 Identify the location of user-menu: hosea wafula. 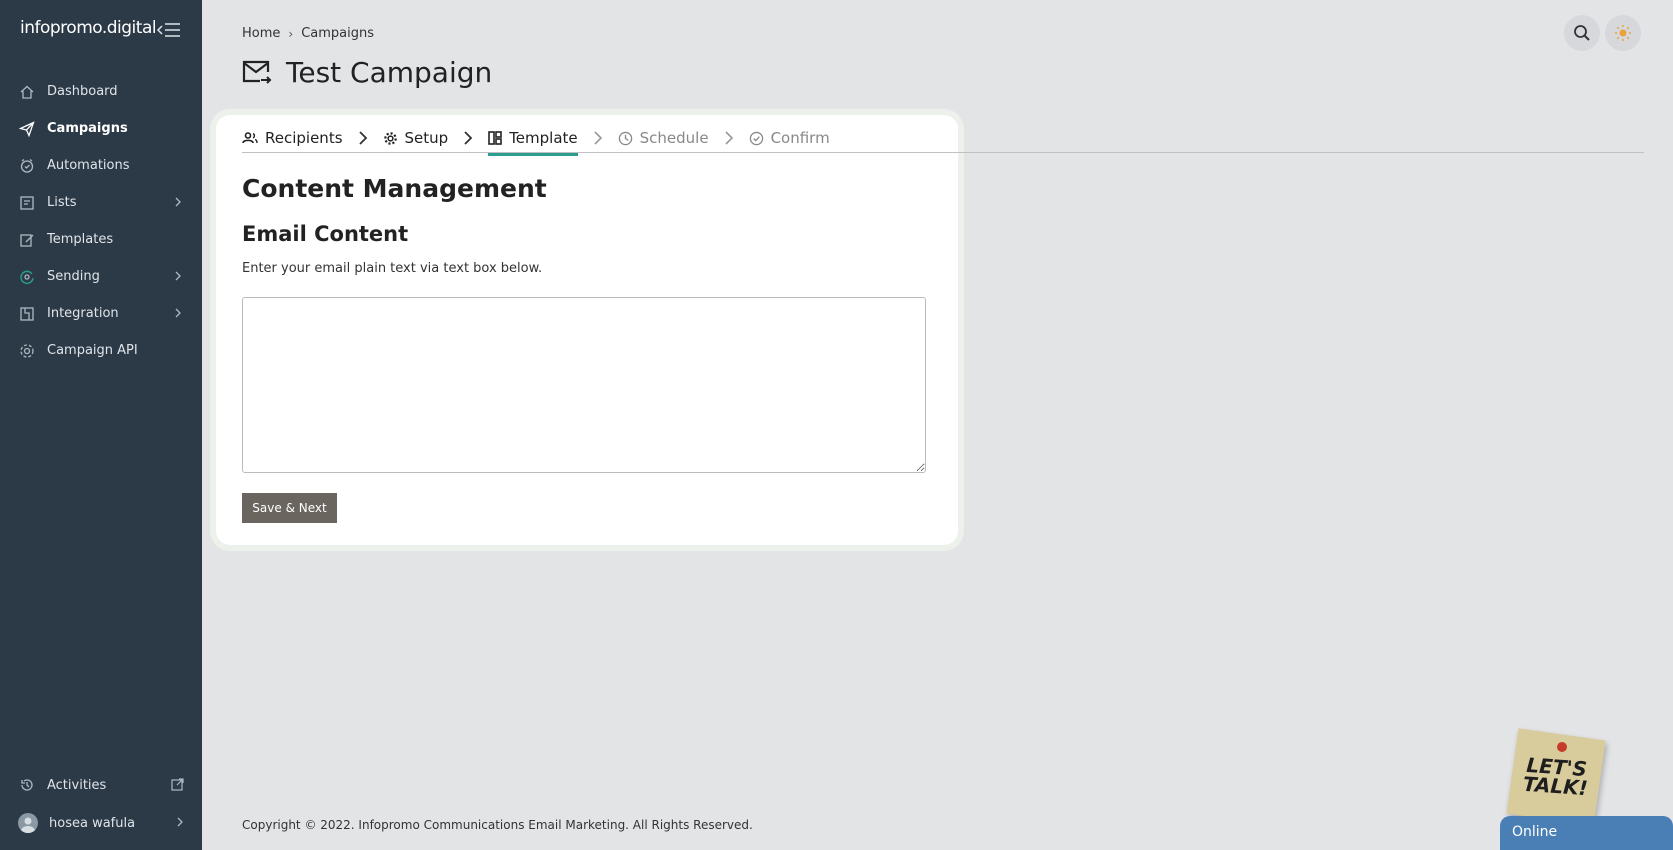
(101, 823).